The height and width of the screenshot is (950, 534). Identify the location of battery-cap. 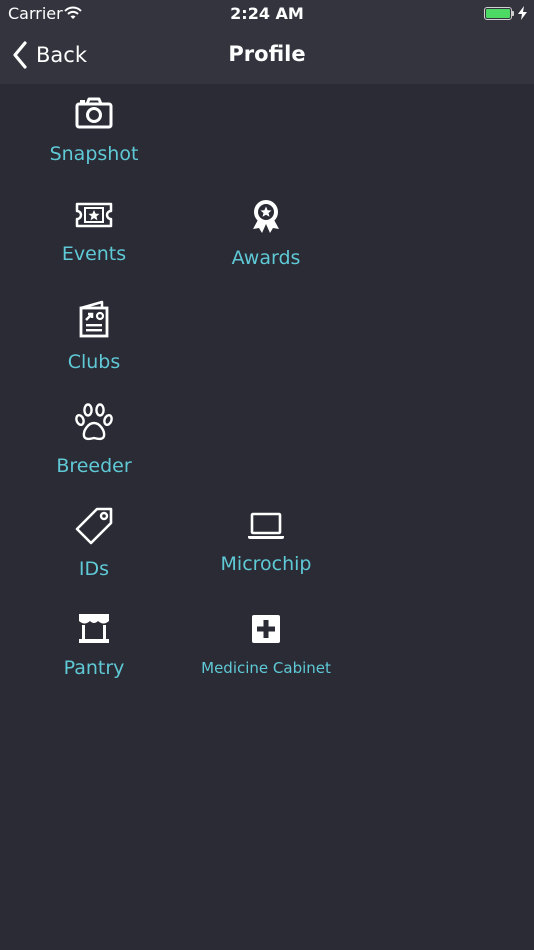
(513, 13).